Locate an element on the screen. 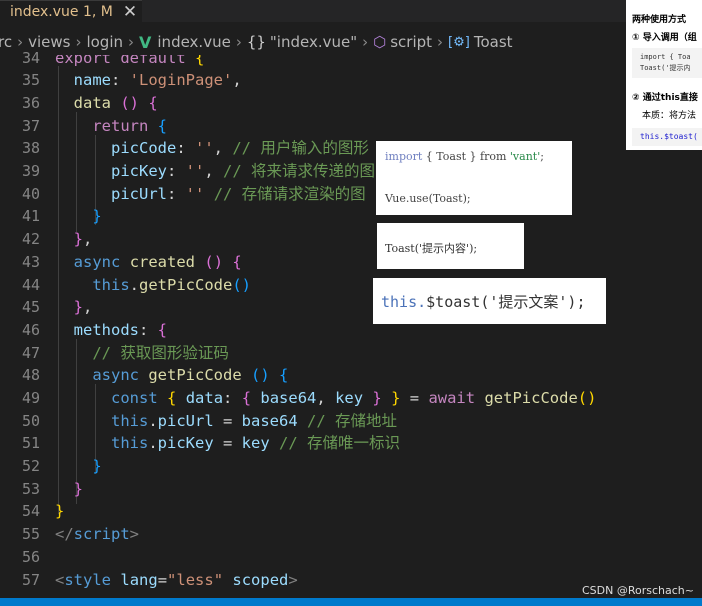  code-line: this.picUrl = base64 // 存储地址 is located at coordinates (226, 421).